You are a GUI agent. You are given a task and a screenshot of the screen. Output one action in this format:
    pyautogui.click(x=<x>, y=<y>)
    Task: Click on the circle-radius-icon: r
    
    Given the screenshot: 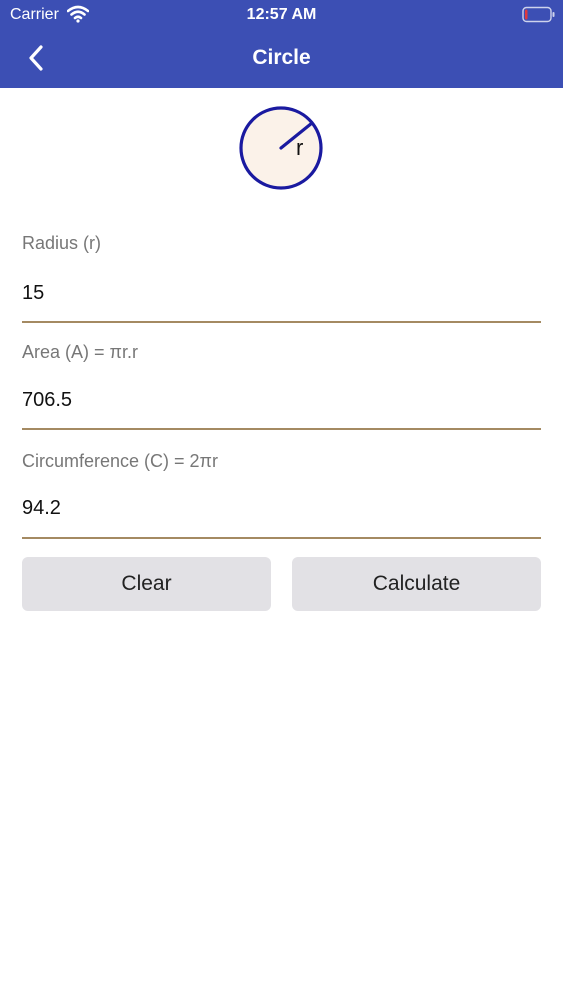 What is the action you would take?
    pyautogui.click(x=281, y=148)
    